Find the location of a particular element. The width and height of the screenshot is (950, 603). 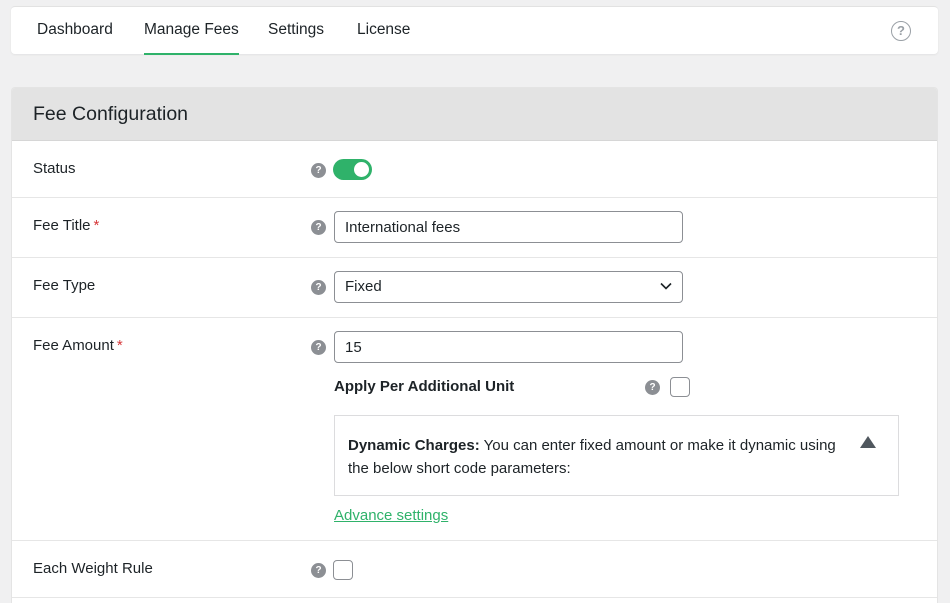

each-weight-rule-label: Each Weight Rule is located at coordinates (93, 568).